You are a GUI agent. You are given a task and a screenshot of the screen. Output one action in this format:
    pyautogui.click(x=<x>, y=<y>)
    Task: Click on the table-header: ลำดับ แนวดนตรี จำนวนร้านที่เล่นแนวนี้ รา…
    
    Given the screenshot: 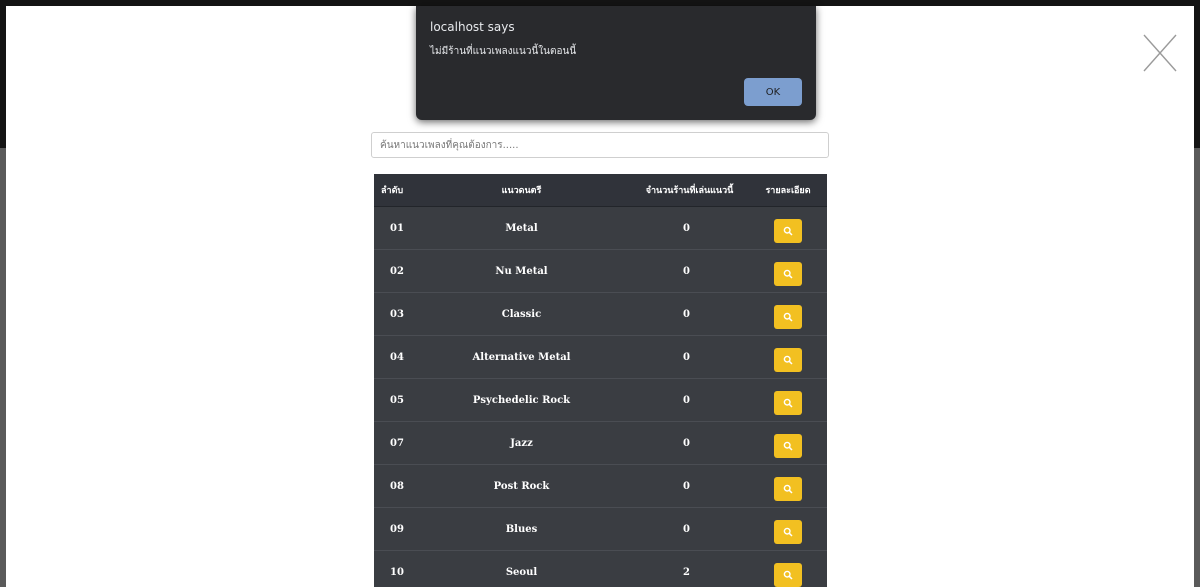 What is the action you would take?
    pyautogui.click(x=600, y=190)
    